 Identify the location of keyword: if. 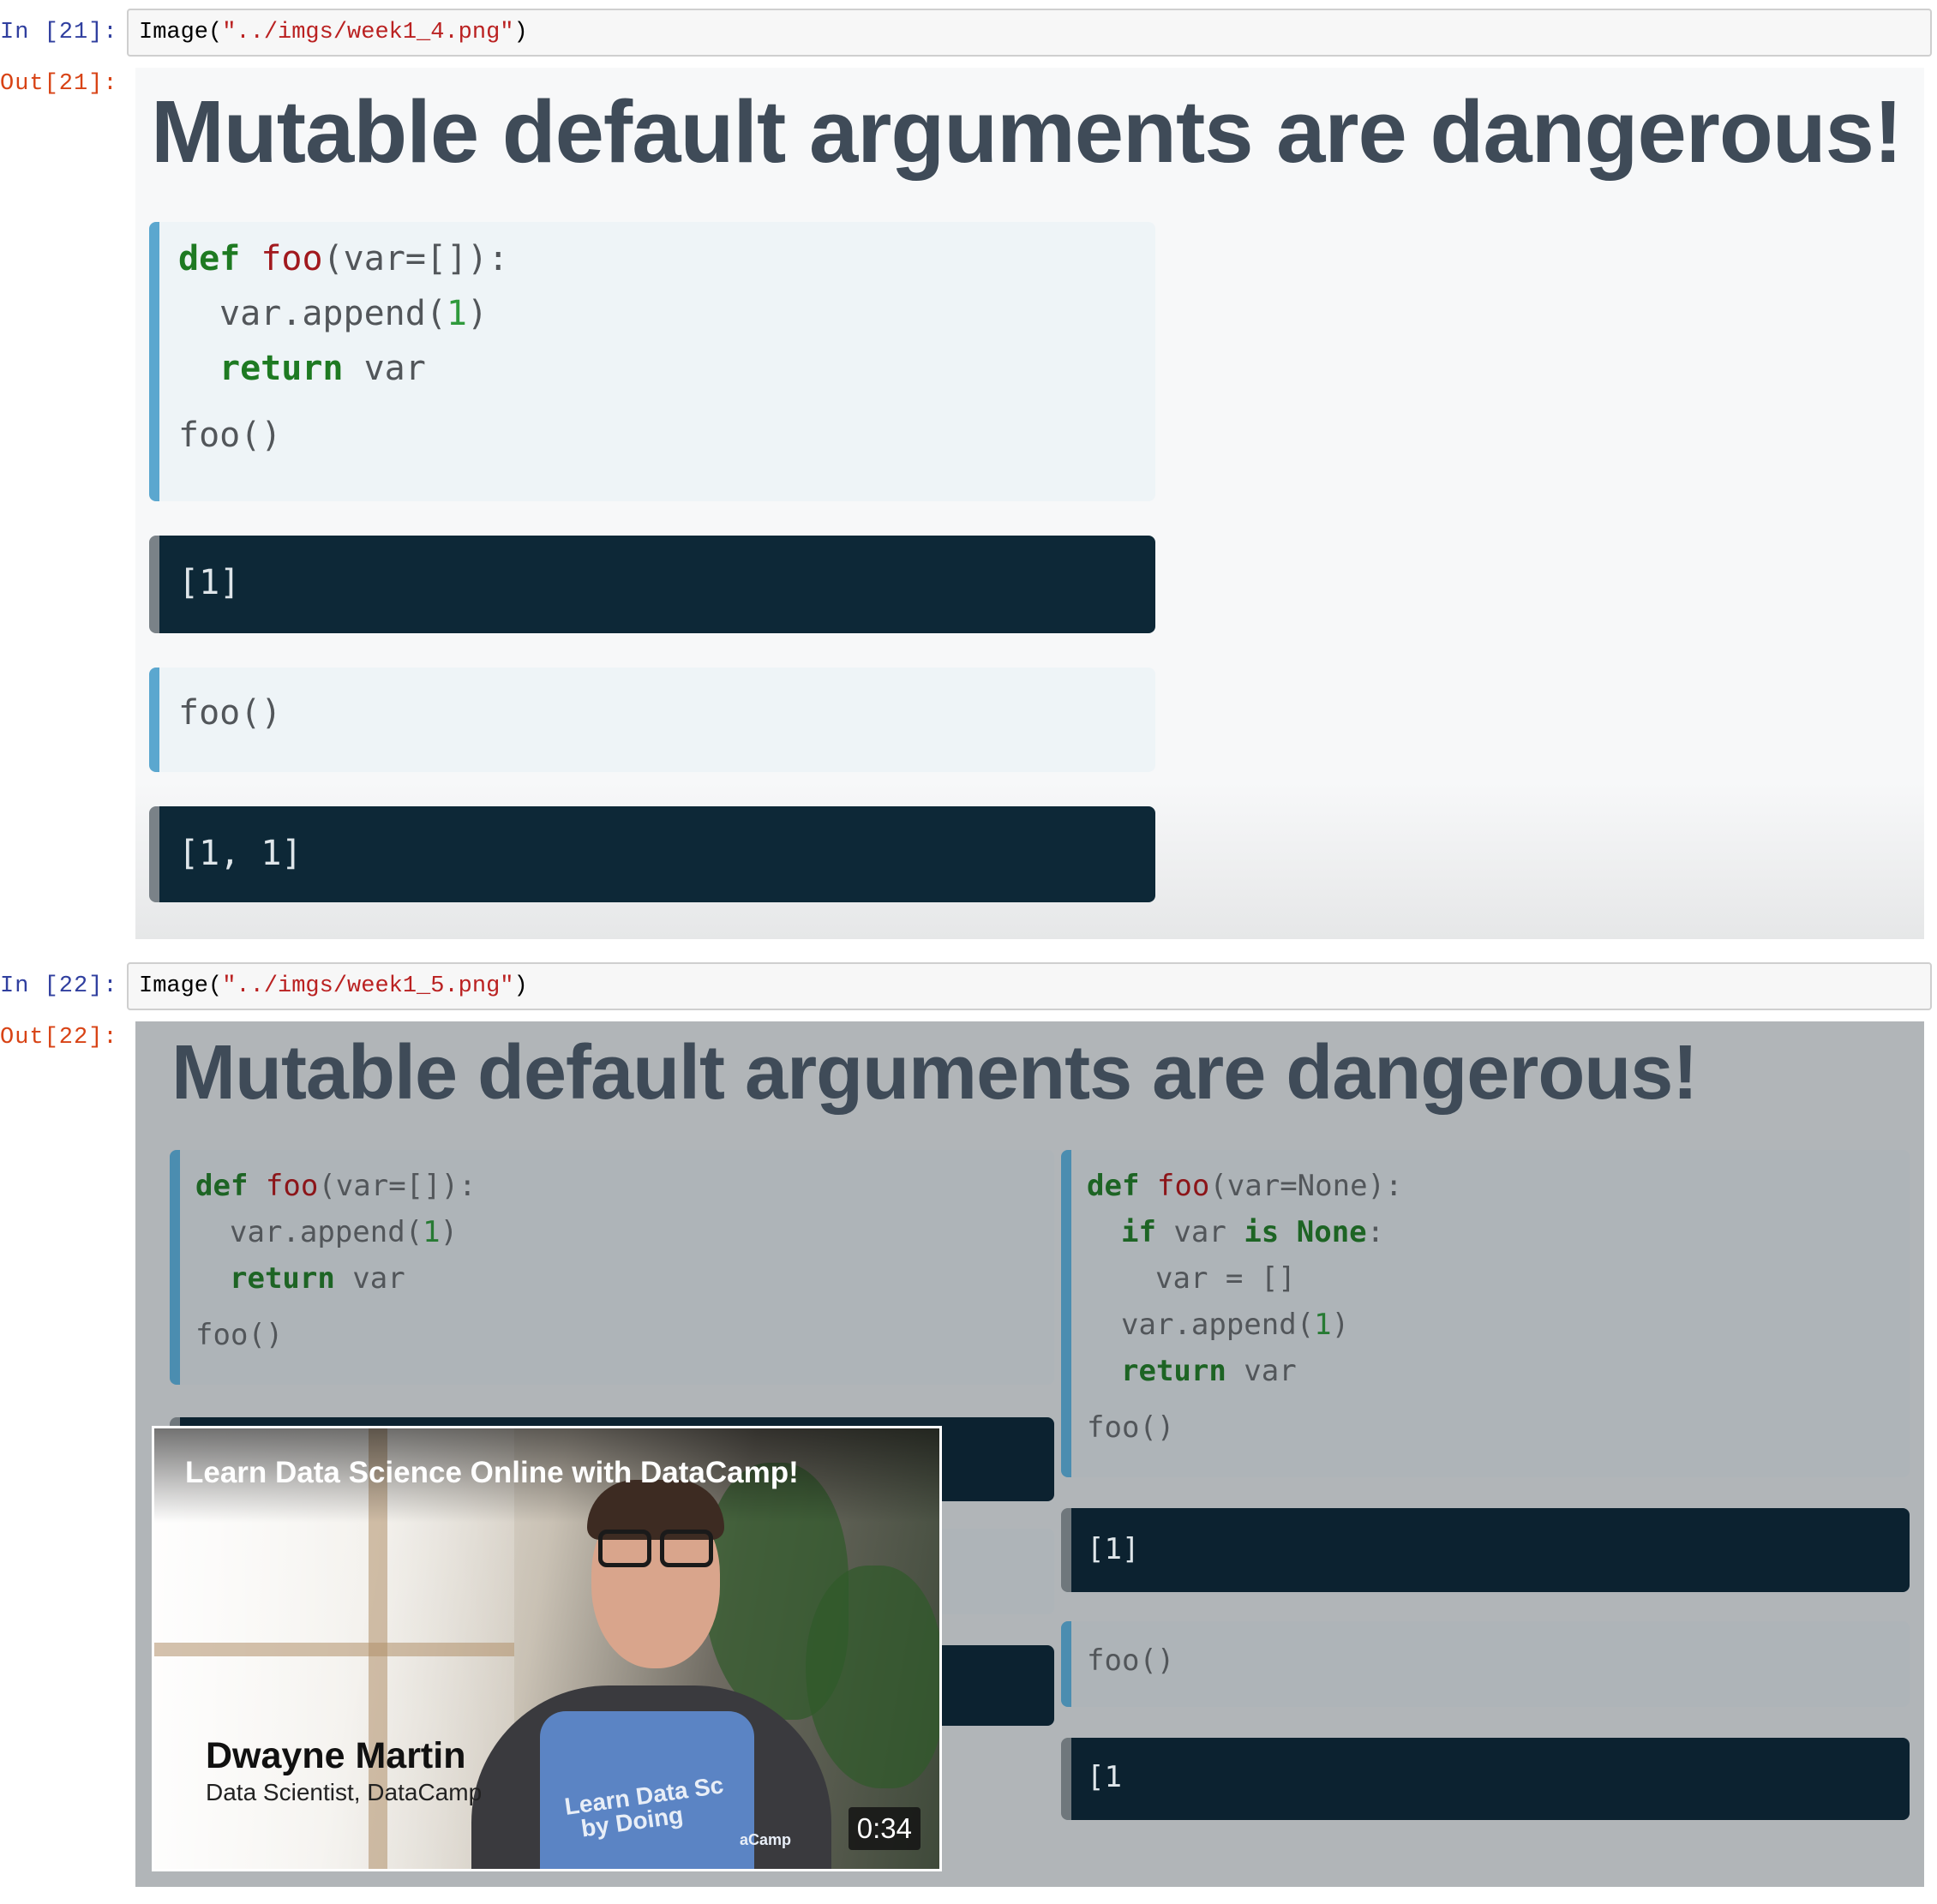
(1139, 1232).